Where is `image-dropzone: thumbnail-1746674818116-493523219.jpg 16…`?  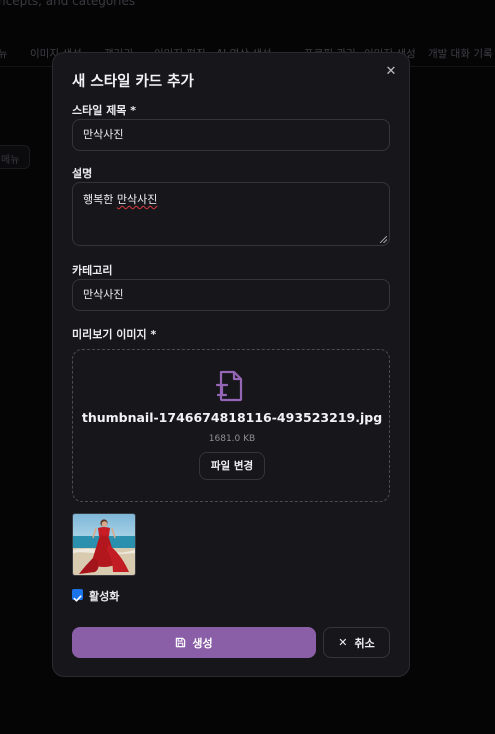 image-dropzone: thumbnail-1746674818116-493523219.jpg 16… is located at coordinates (231, 425).